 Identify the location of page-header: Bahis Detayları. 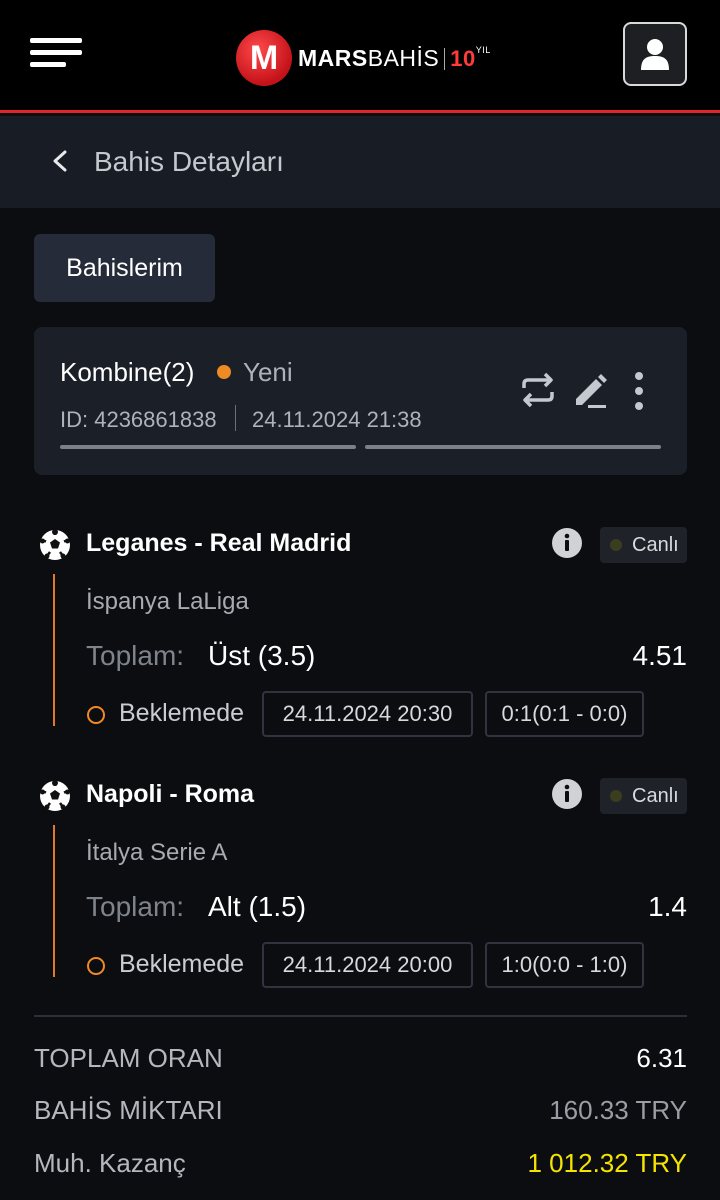
(360, 162).